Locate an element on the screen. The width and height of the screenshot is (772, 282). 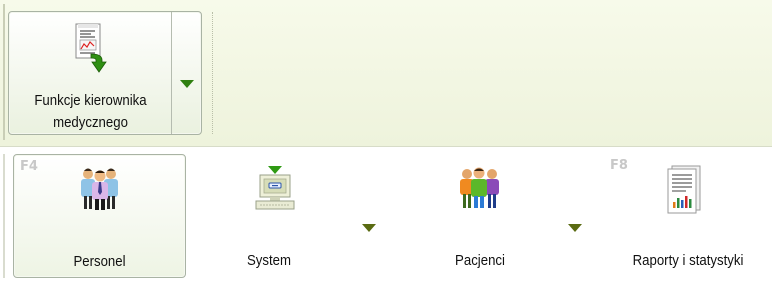
ribbon-edge is located at coordinates (4, 72).